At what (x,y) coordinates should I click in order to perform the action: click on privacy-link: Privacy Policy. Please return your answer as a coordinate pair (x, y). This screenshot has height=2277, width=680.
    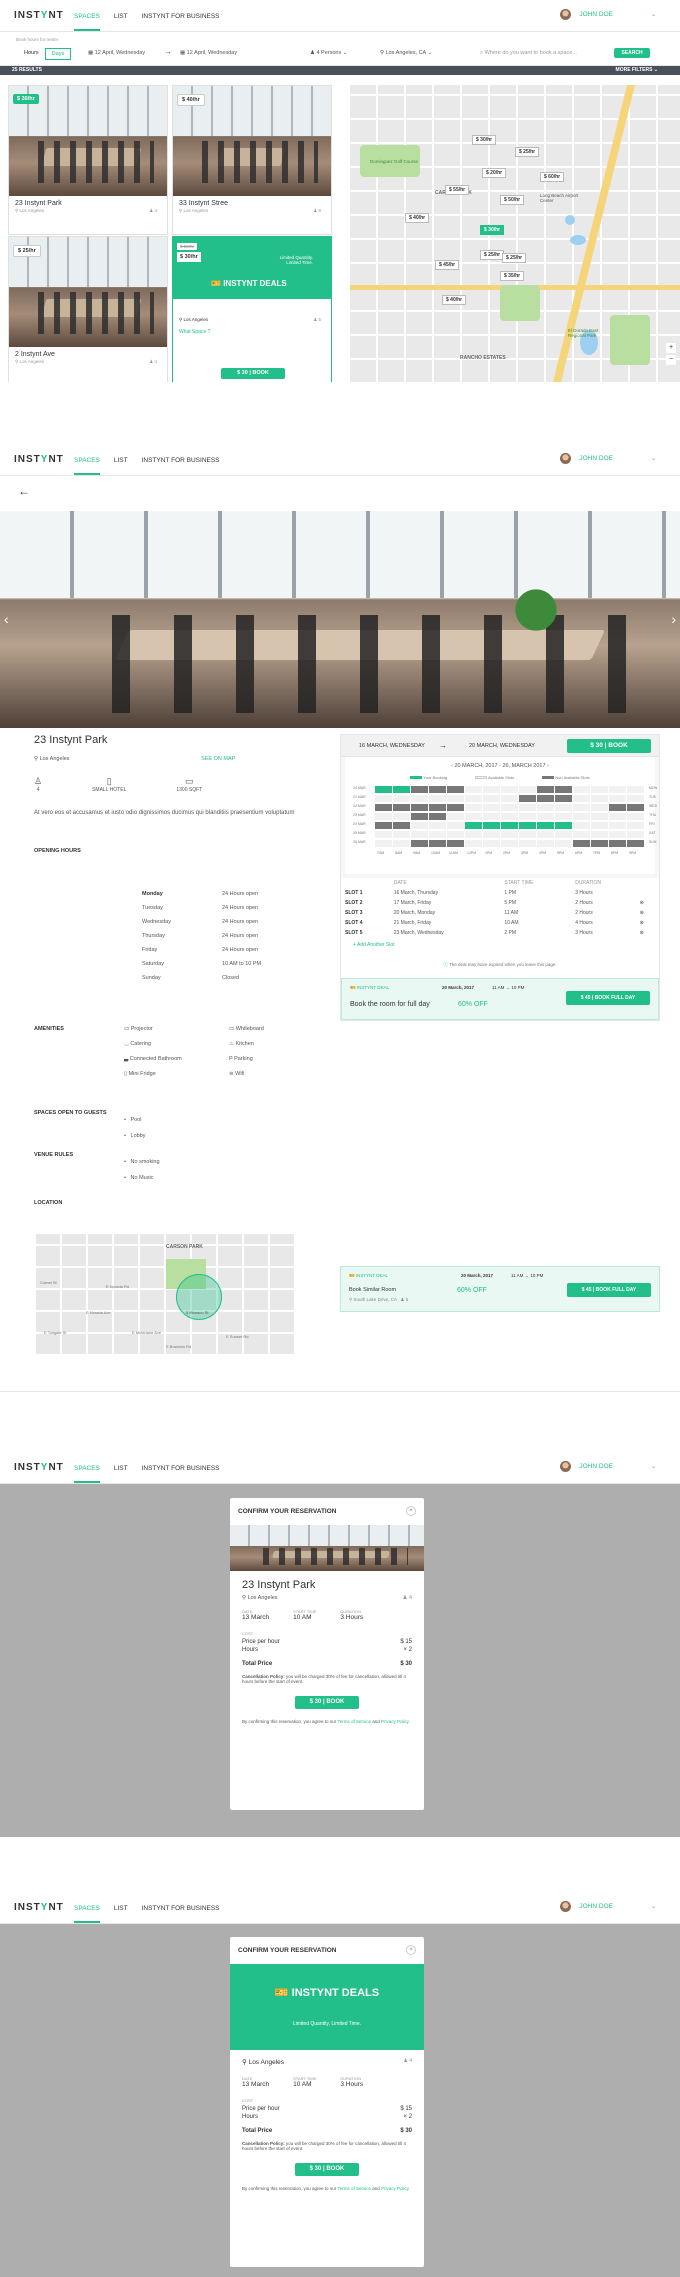
    Looking at the image, I should click on (395, 2188).